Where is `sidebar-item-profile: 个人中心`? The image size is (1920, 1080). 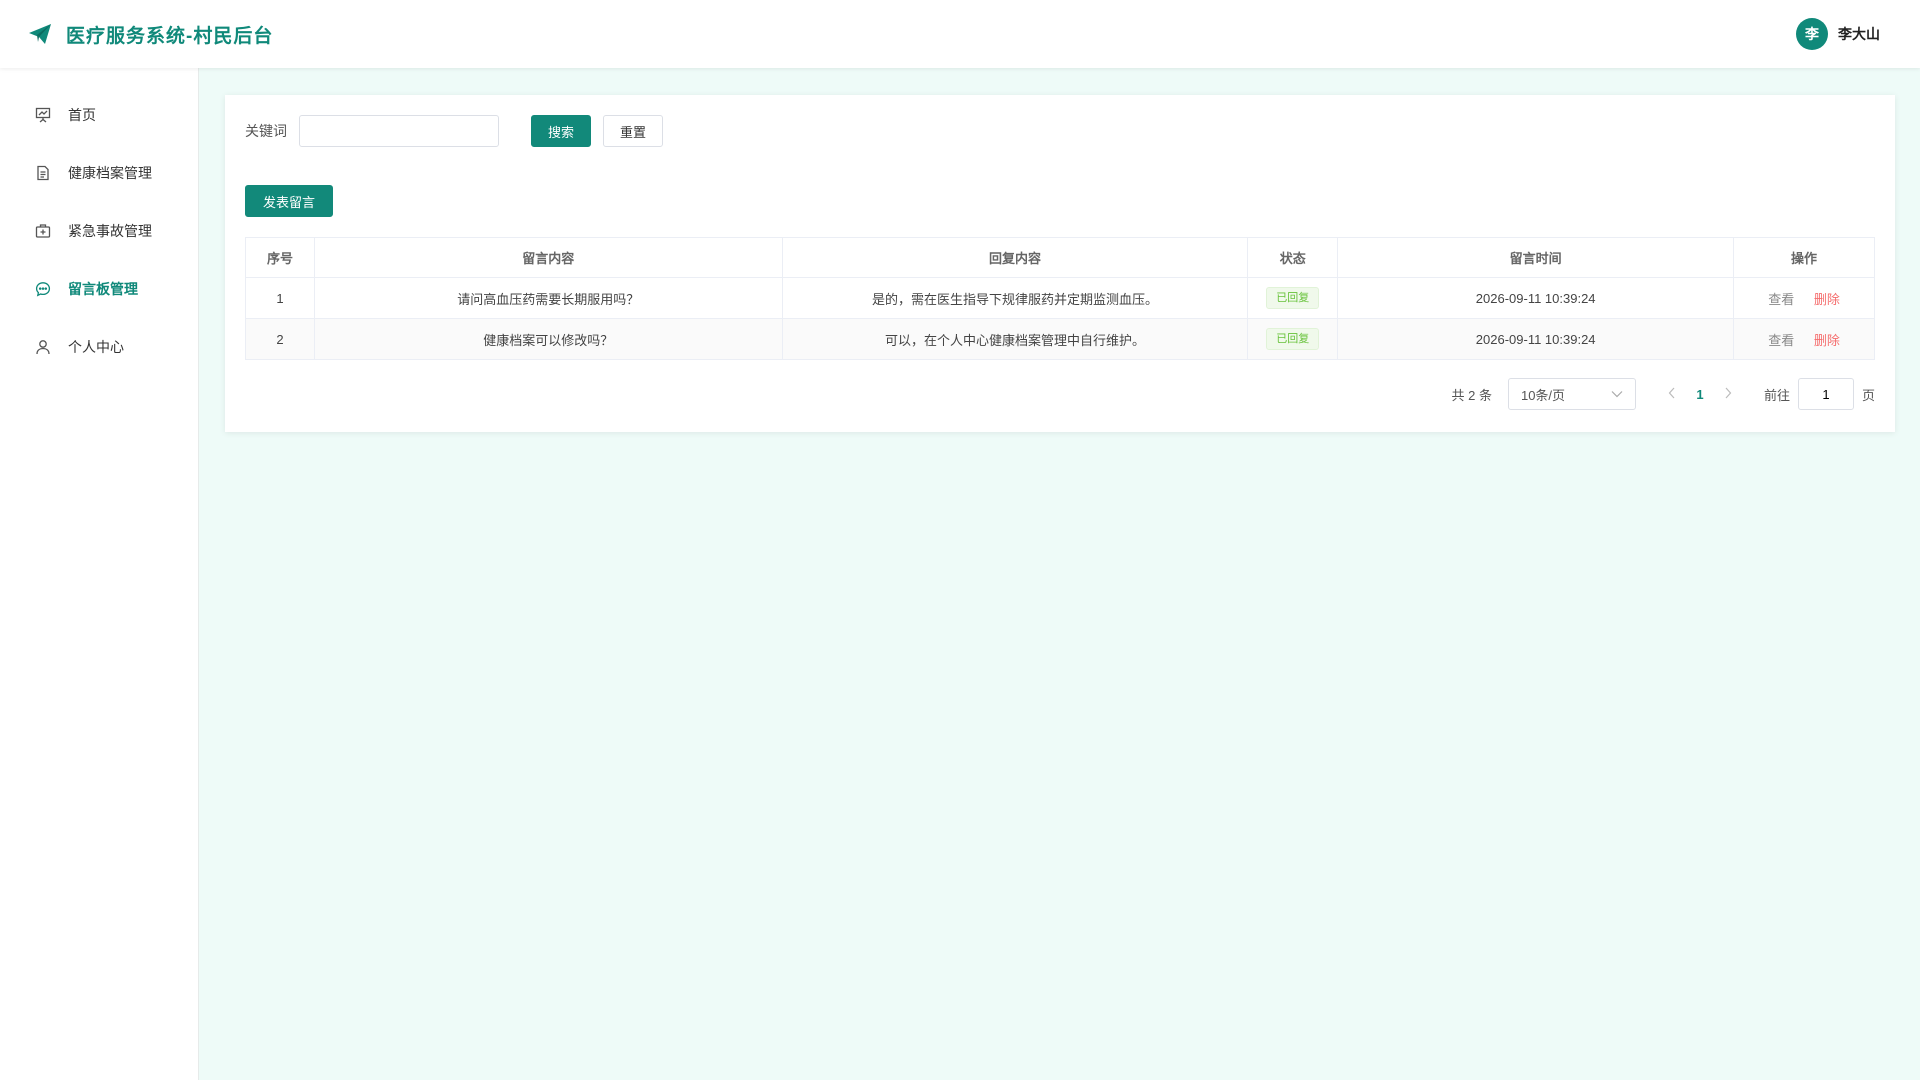
sidebar-item-profile: 个人中心 is located at coordinates (99, 347).